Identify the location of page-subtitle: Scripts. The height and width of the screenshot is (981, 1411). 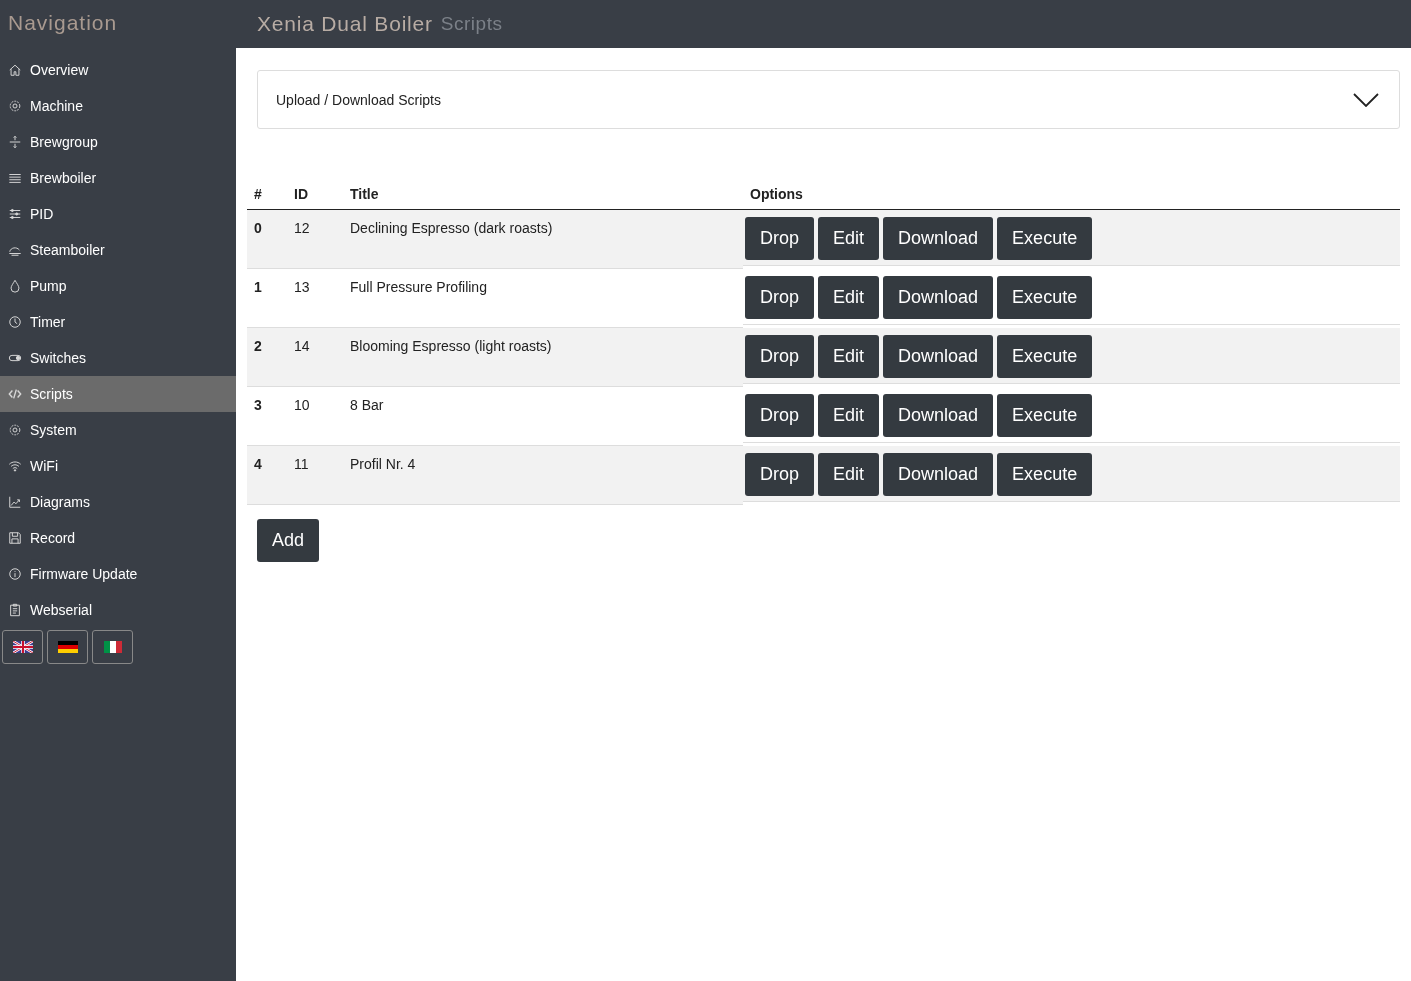
(471, 24).